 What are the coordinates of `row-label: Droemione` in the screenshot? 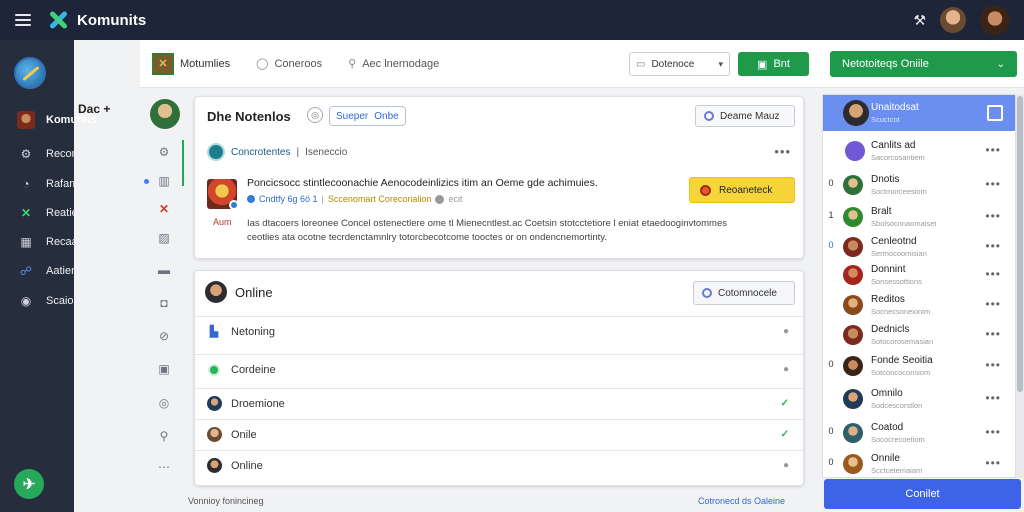 It's located at (258, 403).